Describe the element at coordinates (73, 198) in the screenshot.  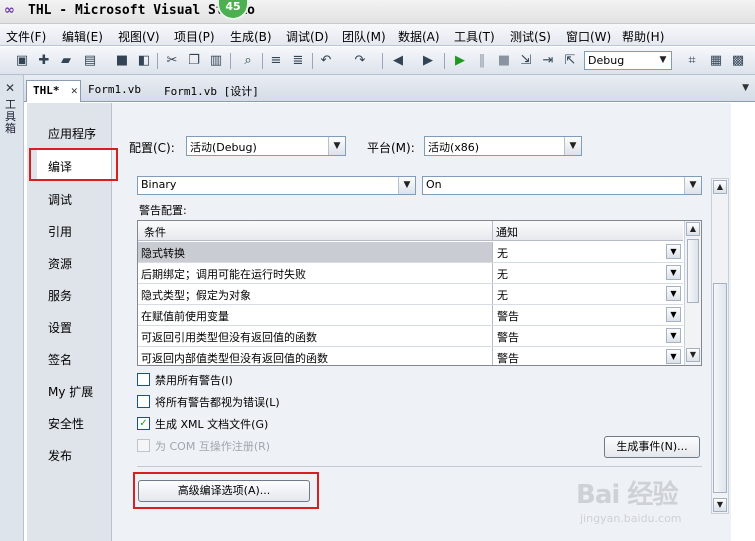
I see `nav-debug: 调试` at that location.